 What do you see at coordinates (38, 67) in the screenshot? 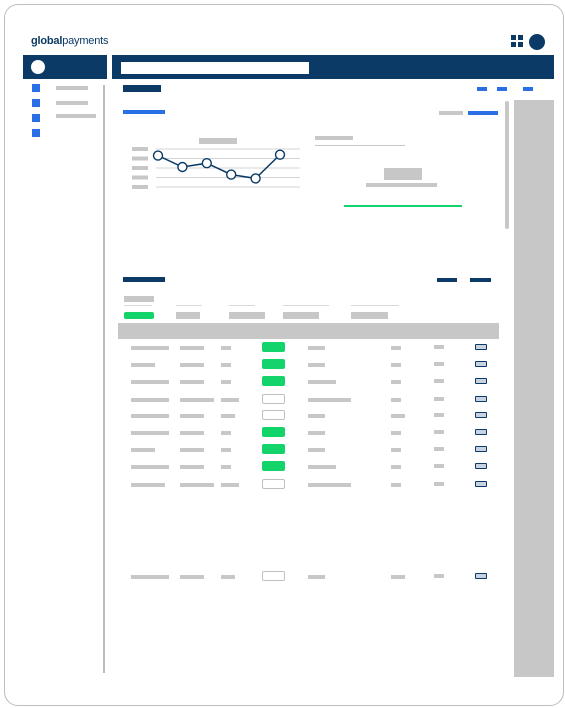
I see `profile-avatar-icon` at bounding box center [38, 67].